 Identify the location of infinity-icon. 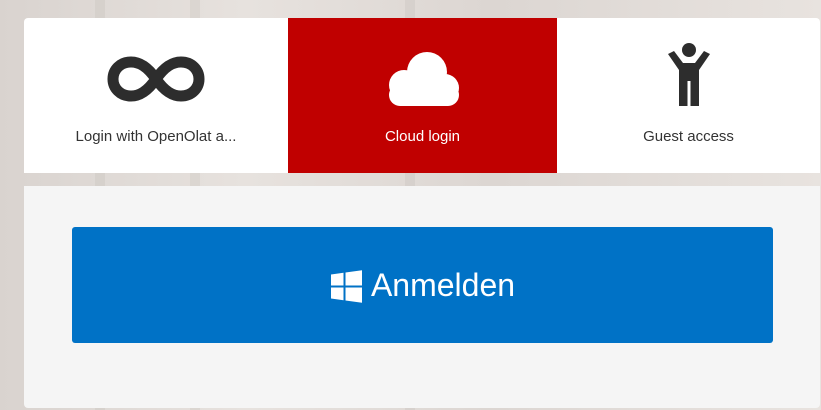
(156, 79).